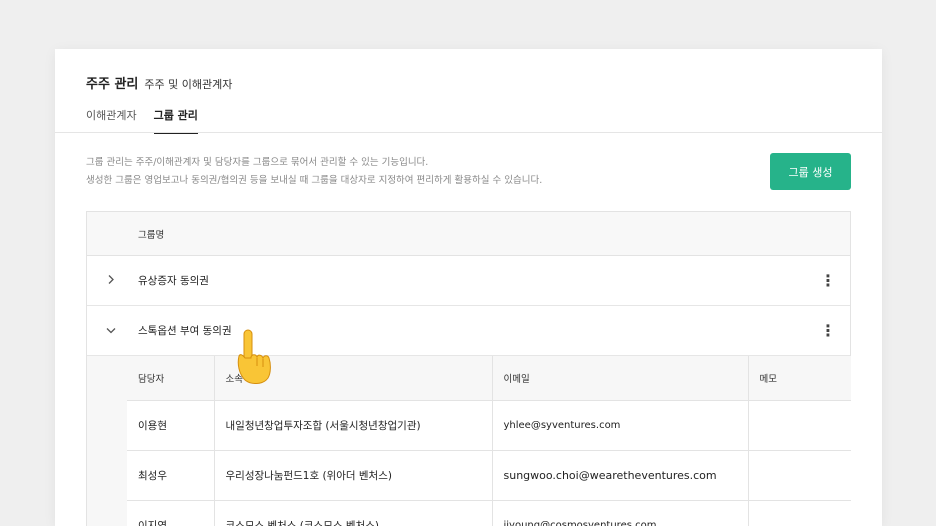  What do you see at coordinates (799, 378) in the screenshot?
I see `column-header-memo: 메모` at bounding box center [799, 378].